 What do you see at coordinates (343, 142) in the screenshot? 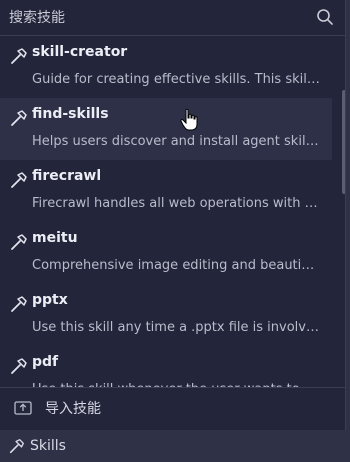
I see `scrollbar-thumb` at bounding box center [343, 142].